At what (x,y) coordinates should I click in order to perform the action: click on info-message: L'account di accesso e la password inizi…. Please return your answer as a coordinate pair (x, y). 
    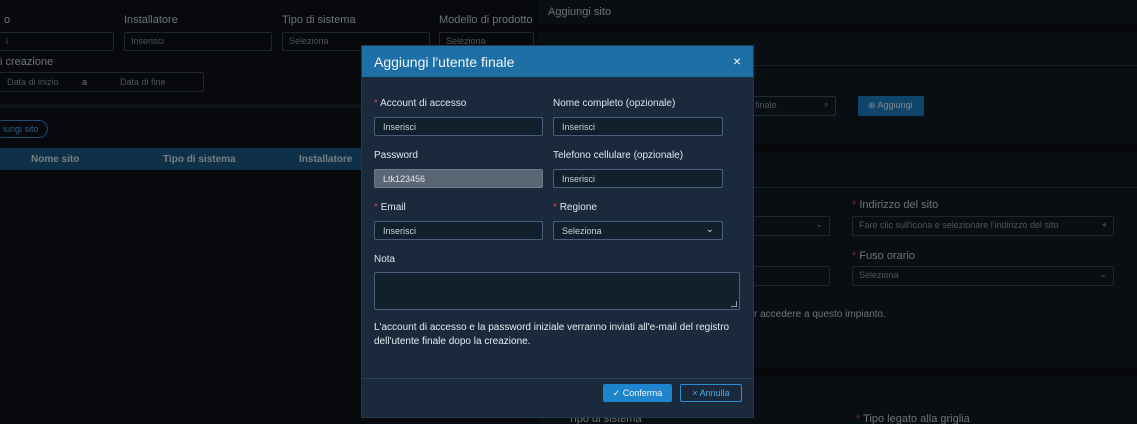
    Looking at the image, I should click on (552, 334).